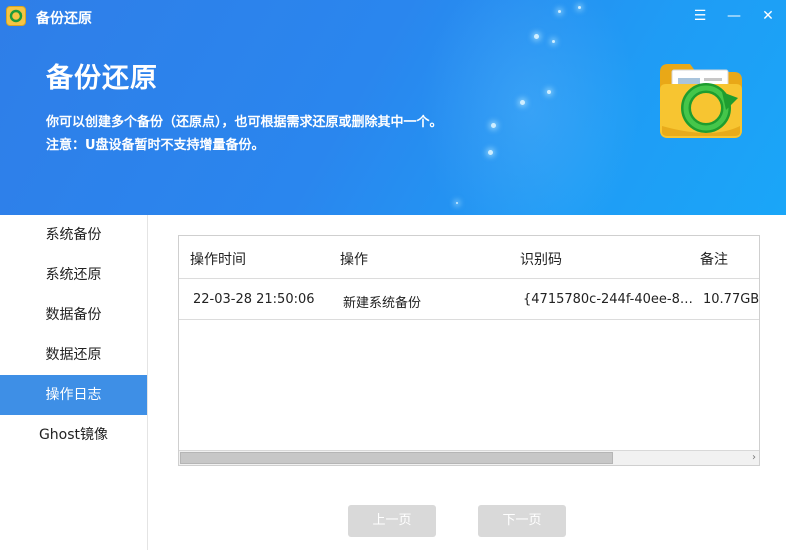 Image resolution: width=786 pixels, height=550 pixels. I want to click on notice-text: 注意：U盘设备暂时不支持增量备份。, so click(155, 145).